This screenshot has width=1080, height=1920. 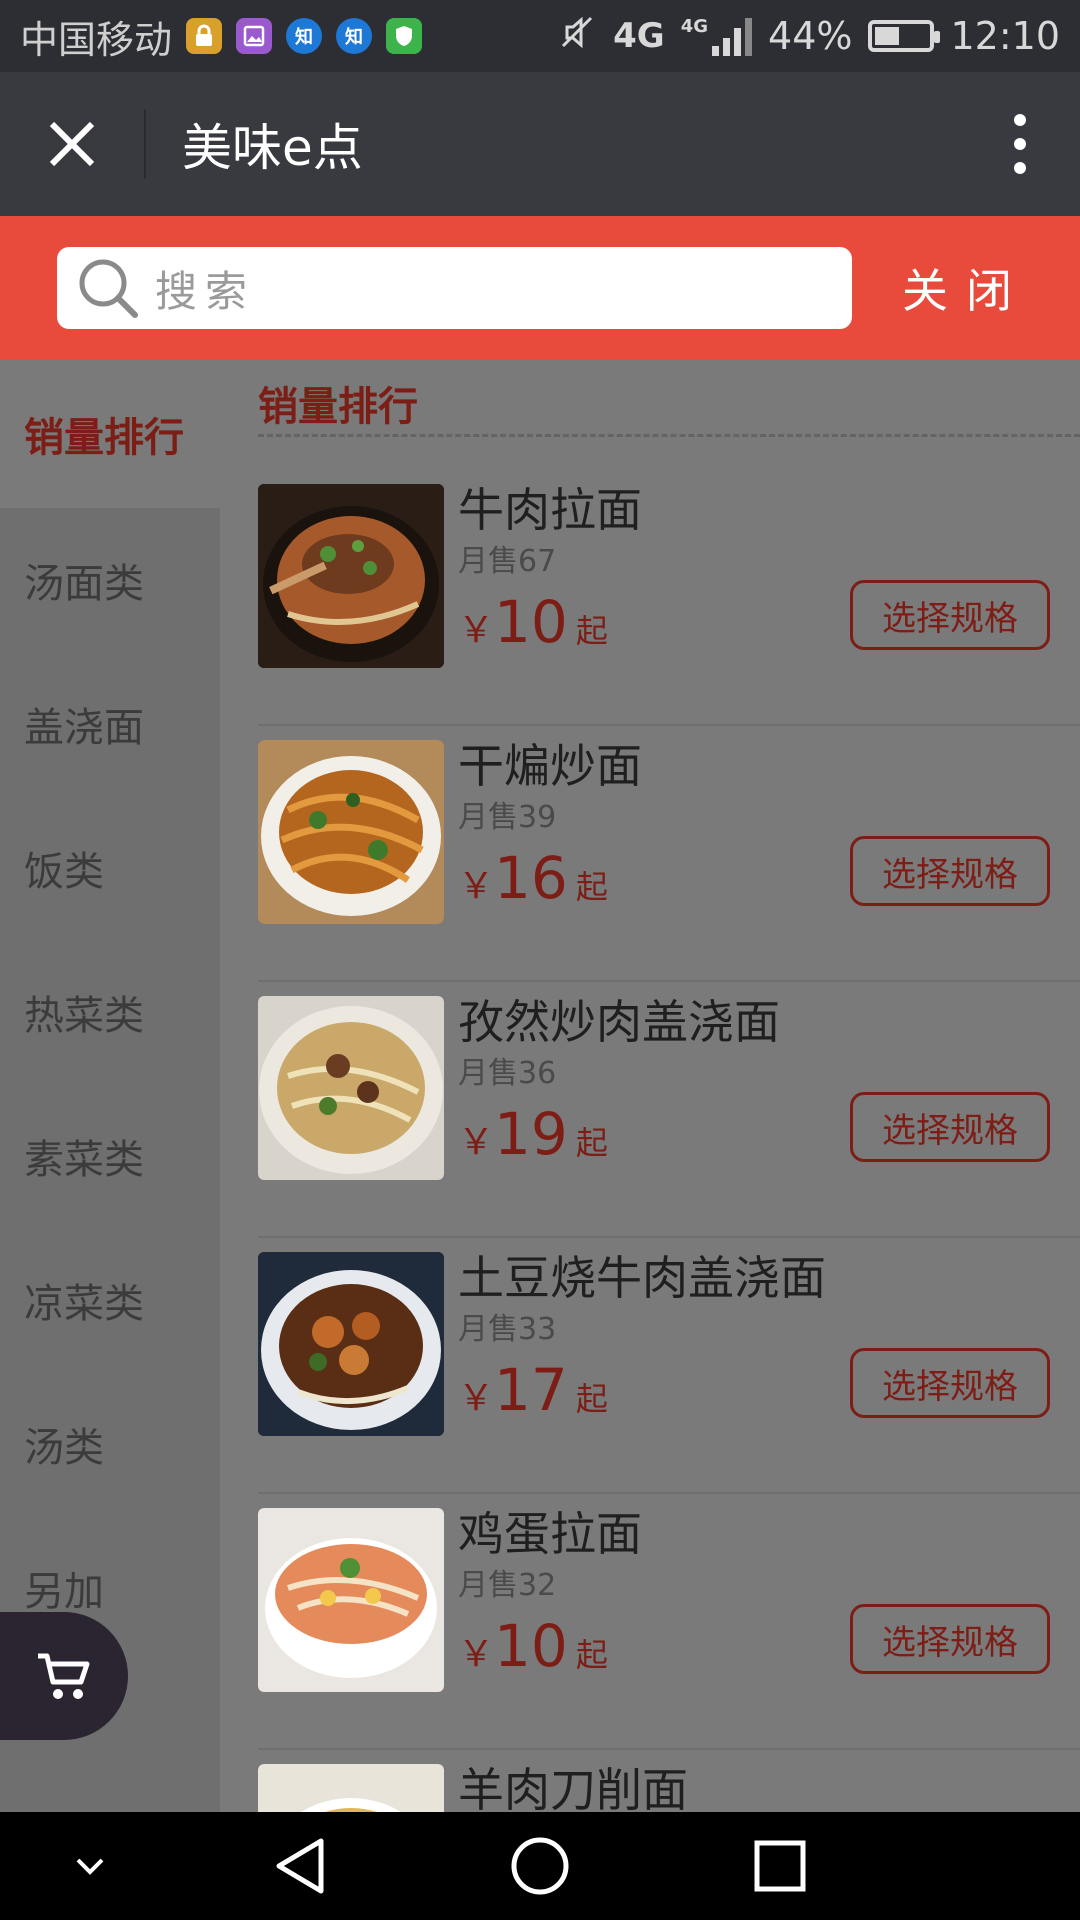 I want to click on home-circle-icon, so click(x=540, y=1866).